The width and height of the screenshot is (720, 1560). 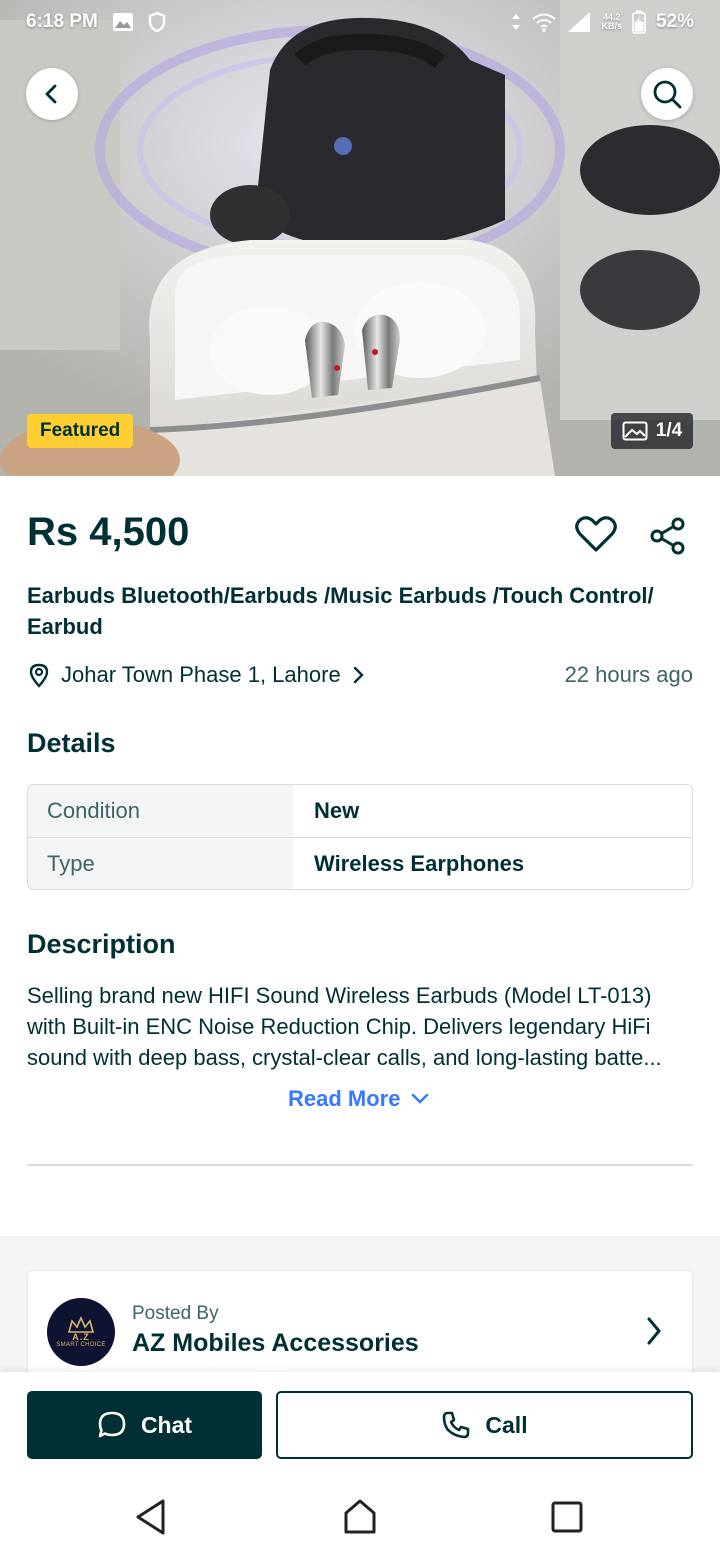 I want to click on battery-charging-icon, so click(x=639, y=22).